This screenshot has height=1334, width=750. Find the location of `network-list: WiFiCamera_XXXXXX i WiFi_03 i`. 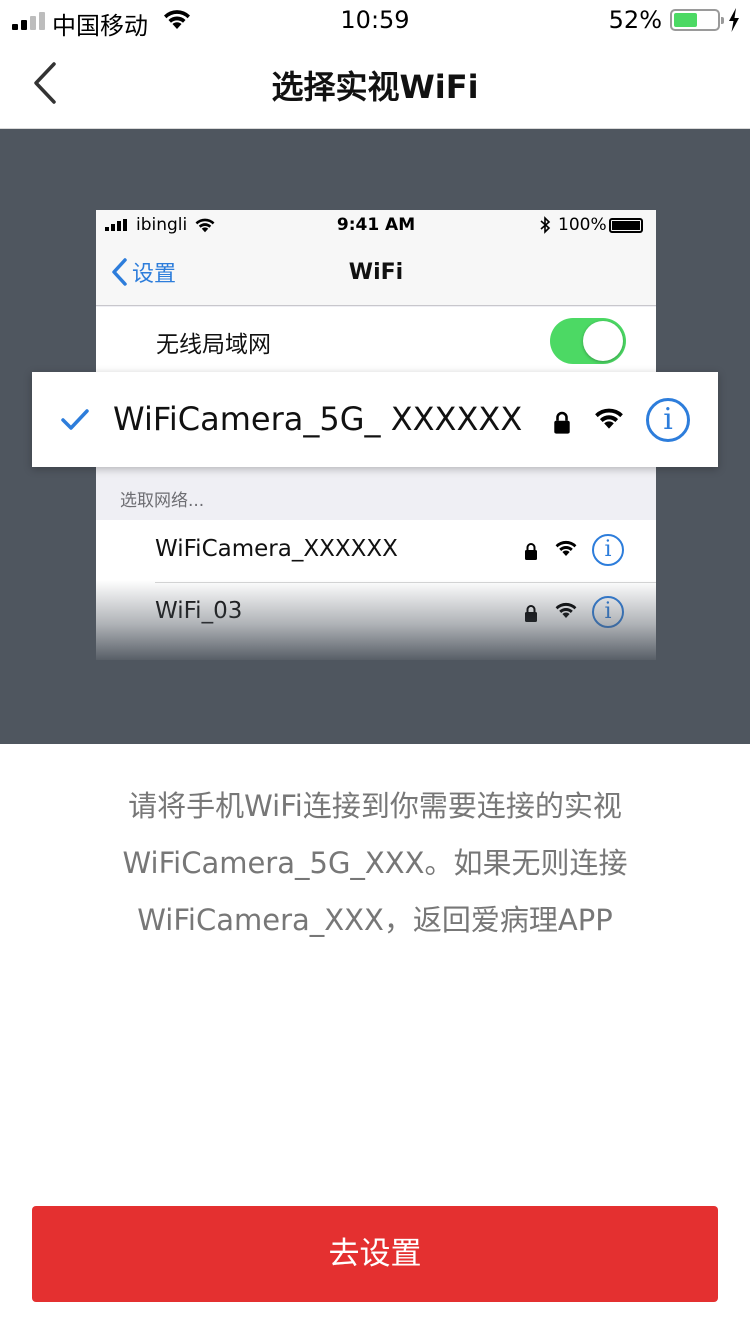

network-list: WiFiCamera_XXXXXX i WiFi_03 i is located at coordinates (376, 590).